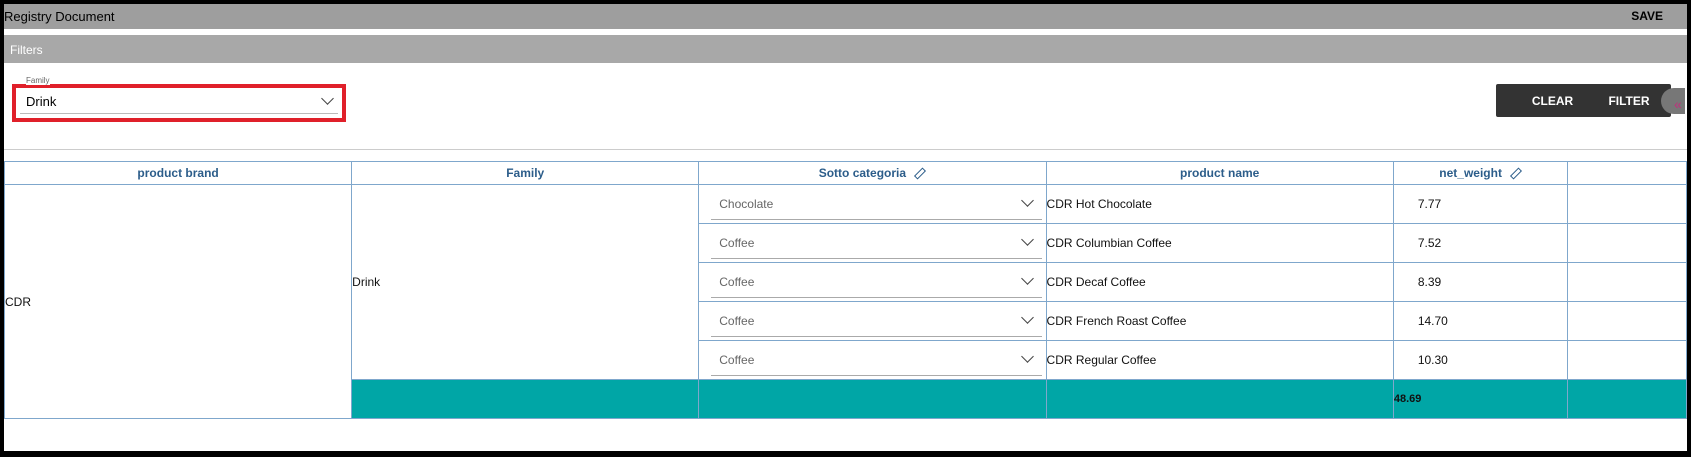 This screenshot has width=1691, height=457. What do you see at coordinates (179, 99) in the screenshot?
I see `family-select: Family Drink` at bounding box center [179, 99].